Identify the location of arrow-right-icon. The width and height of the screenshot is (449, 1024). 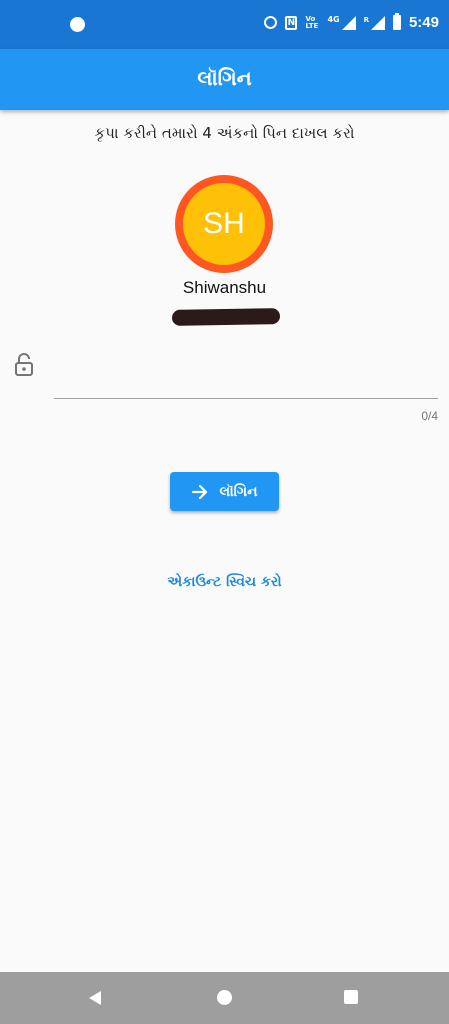
(200, 491).